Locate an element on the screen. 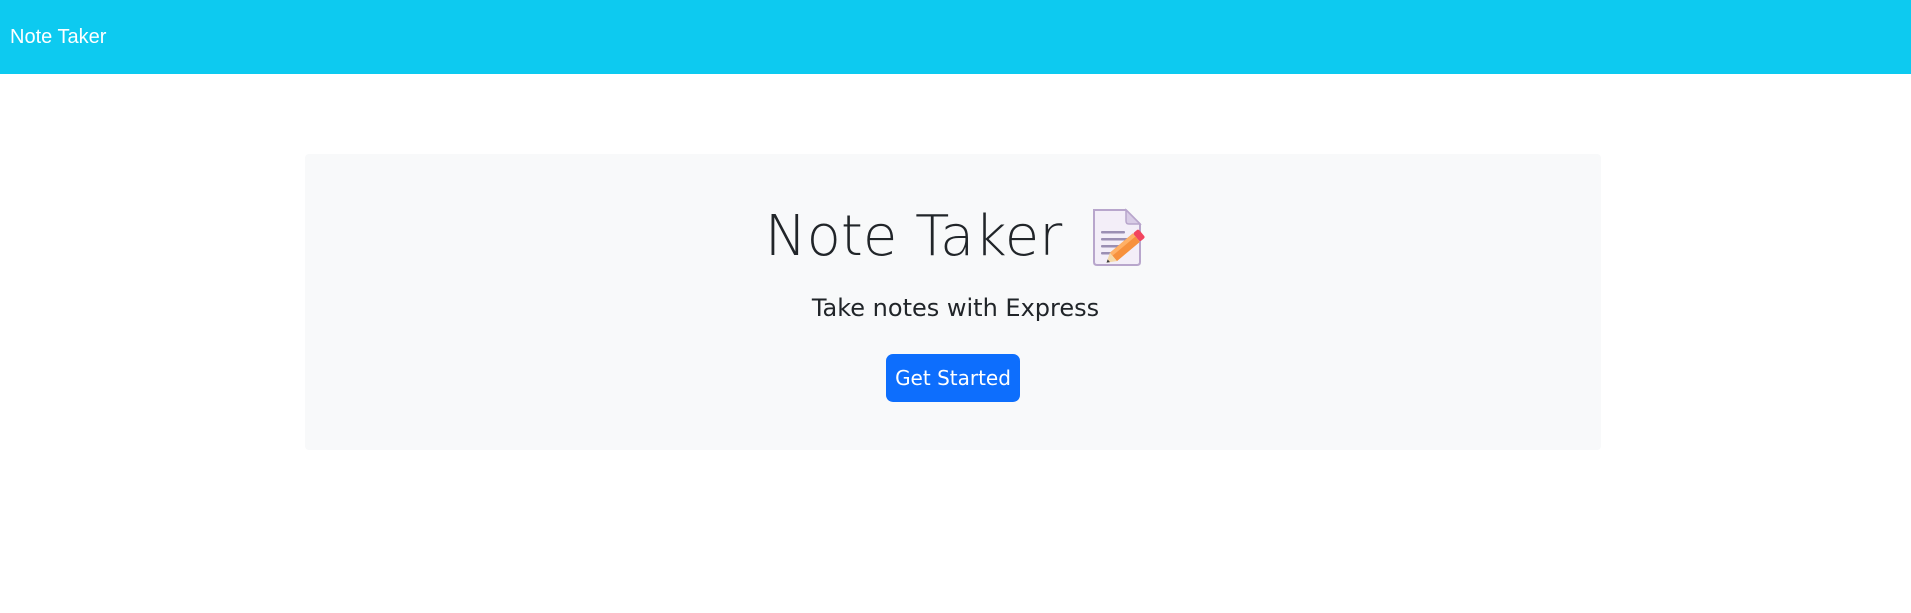  hero-heading-row: Note Taker is located at coordinates (955, 237).